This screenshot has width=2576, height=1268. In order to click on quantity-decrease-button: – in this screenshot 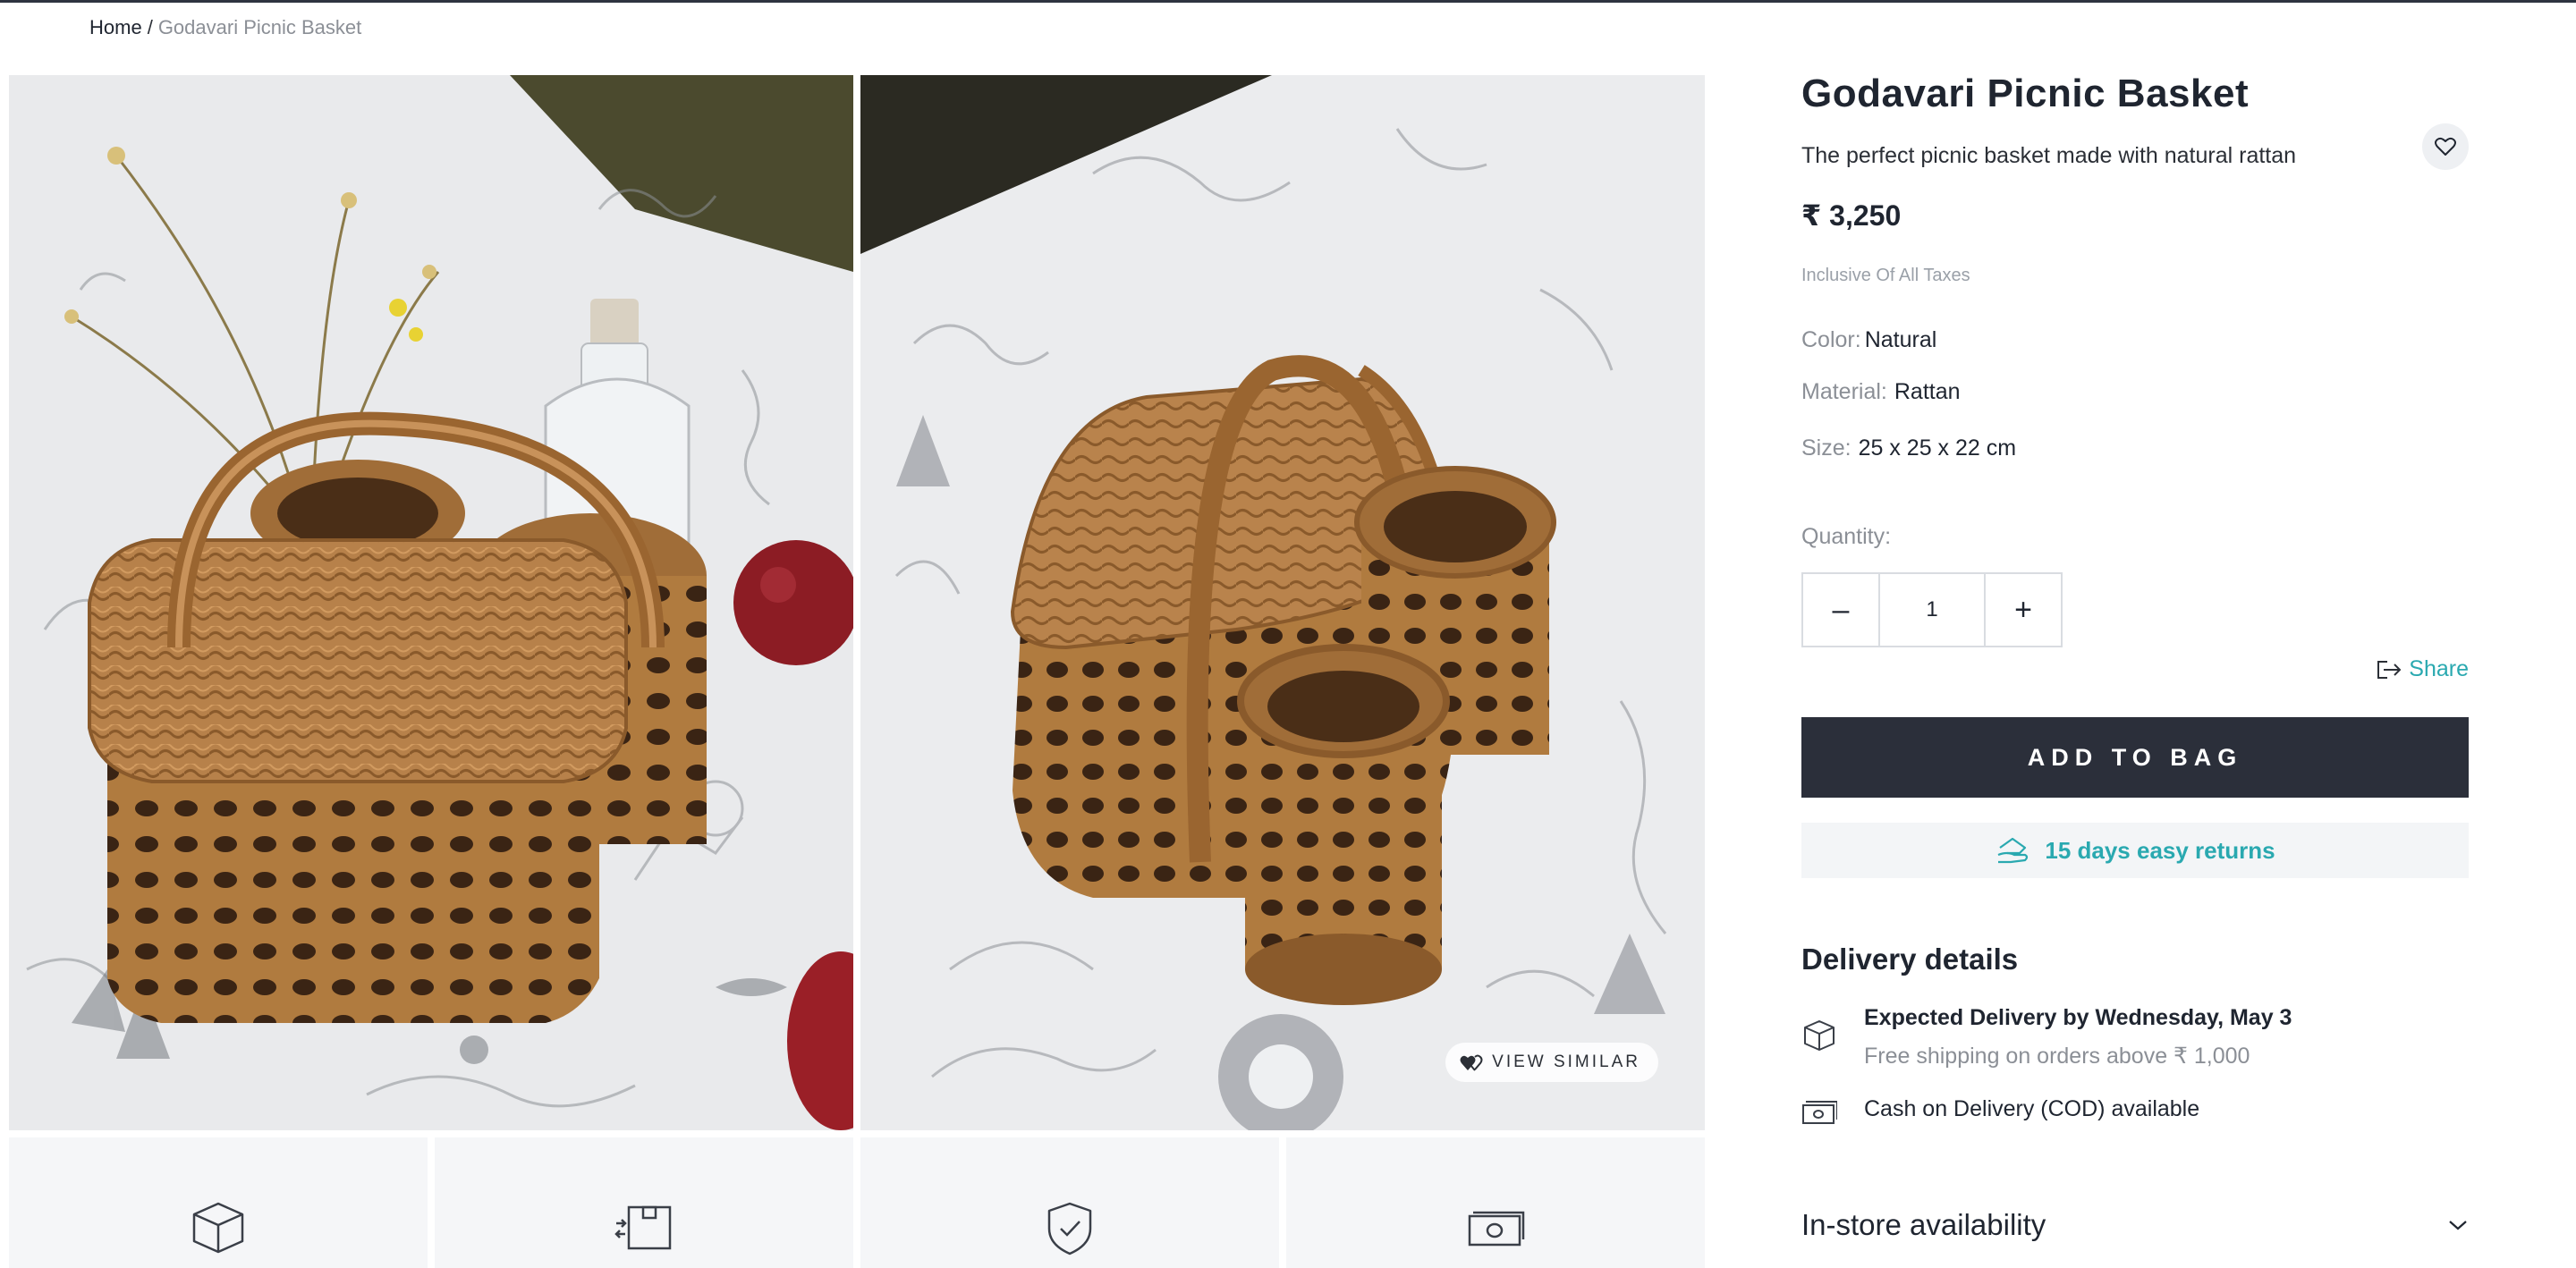, I will do `click(1840, 610)`.